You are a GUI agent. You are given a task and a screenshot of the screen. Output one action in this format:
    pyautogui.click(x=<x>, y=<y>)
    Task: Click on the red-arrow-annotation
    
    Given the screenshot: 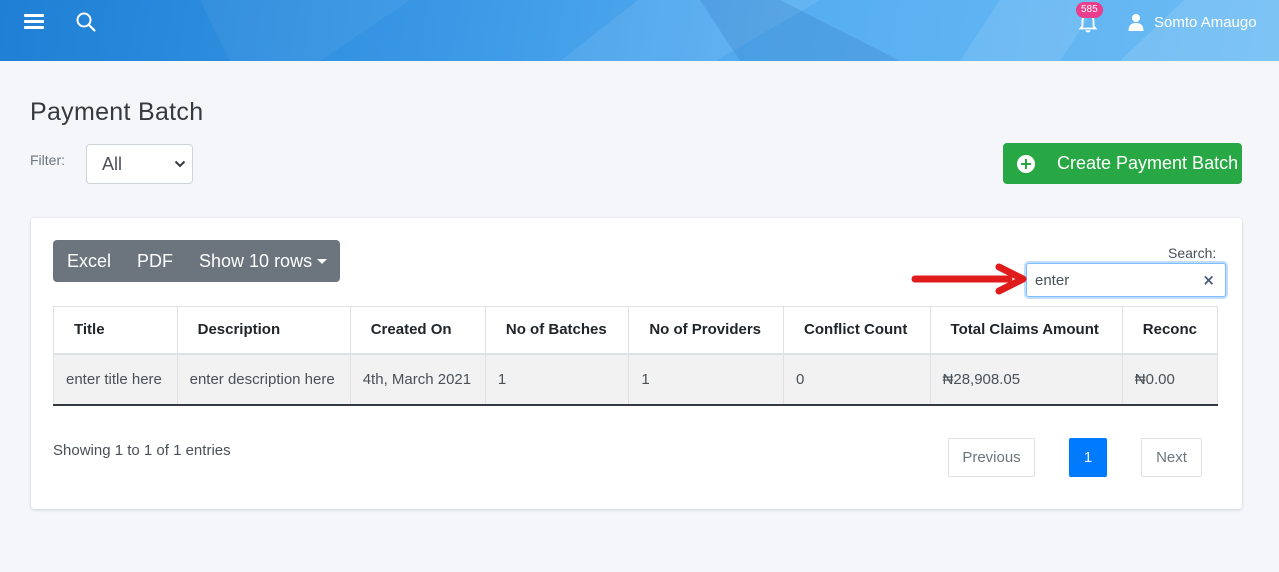 What is the action you would take?
    pyautogui.click(x=969, y=279)
    